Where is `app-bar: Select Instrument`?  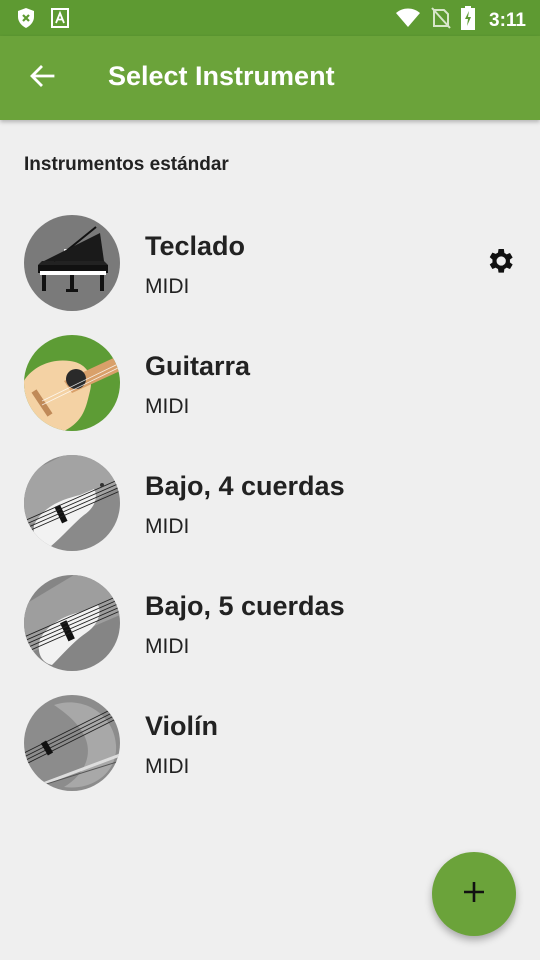 app-bar: Select Instrument is located at coordinates (270, 78).